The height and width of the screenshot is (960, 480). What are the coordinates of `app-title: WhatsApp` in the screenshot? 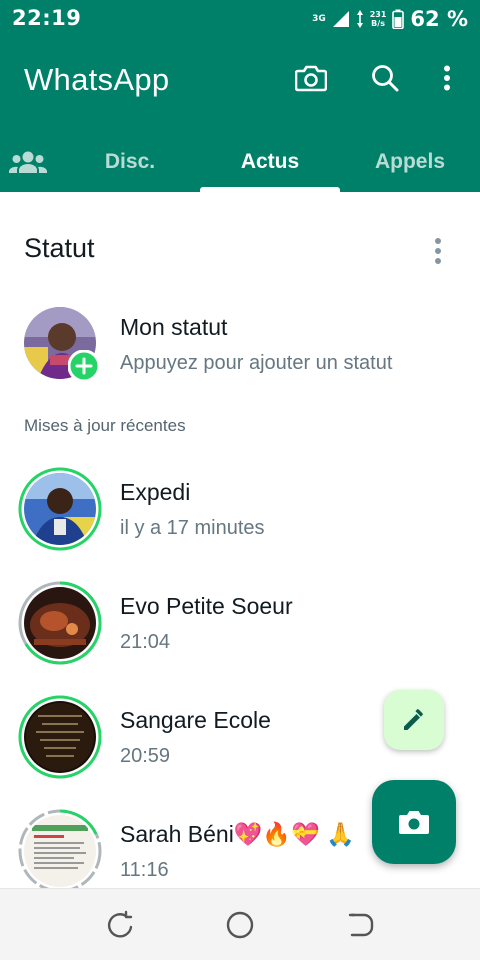 It's located at (97, 79).